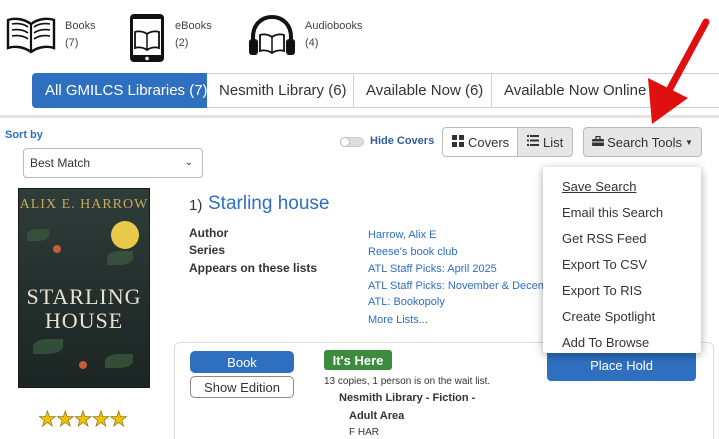  I want to click on facet-books-count: (7), so click(72, 43).